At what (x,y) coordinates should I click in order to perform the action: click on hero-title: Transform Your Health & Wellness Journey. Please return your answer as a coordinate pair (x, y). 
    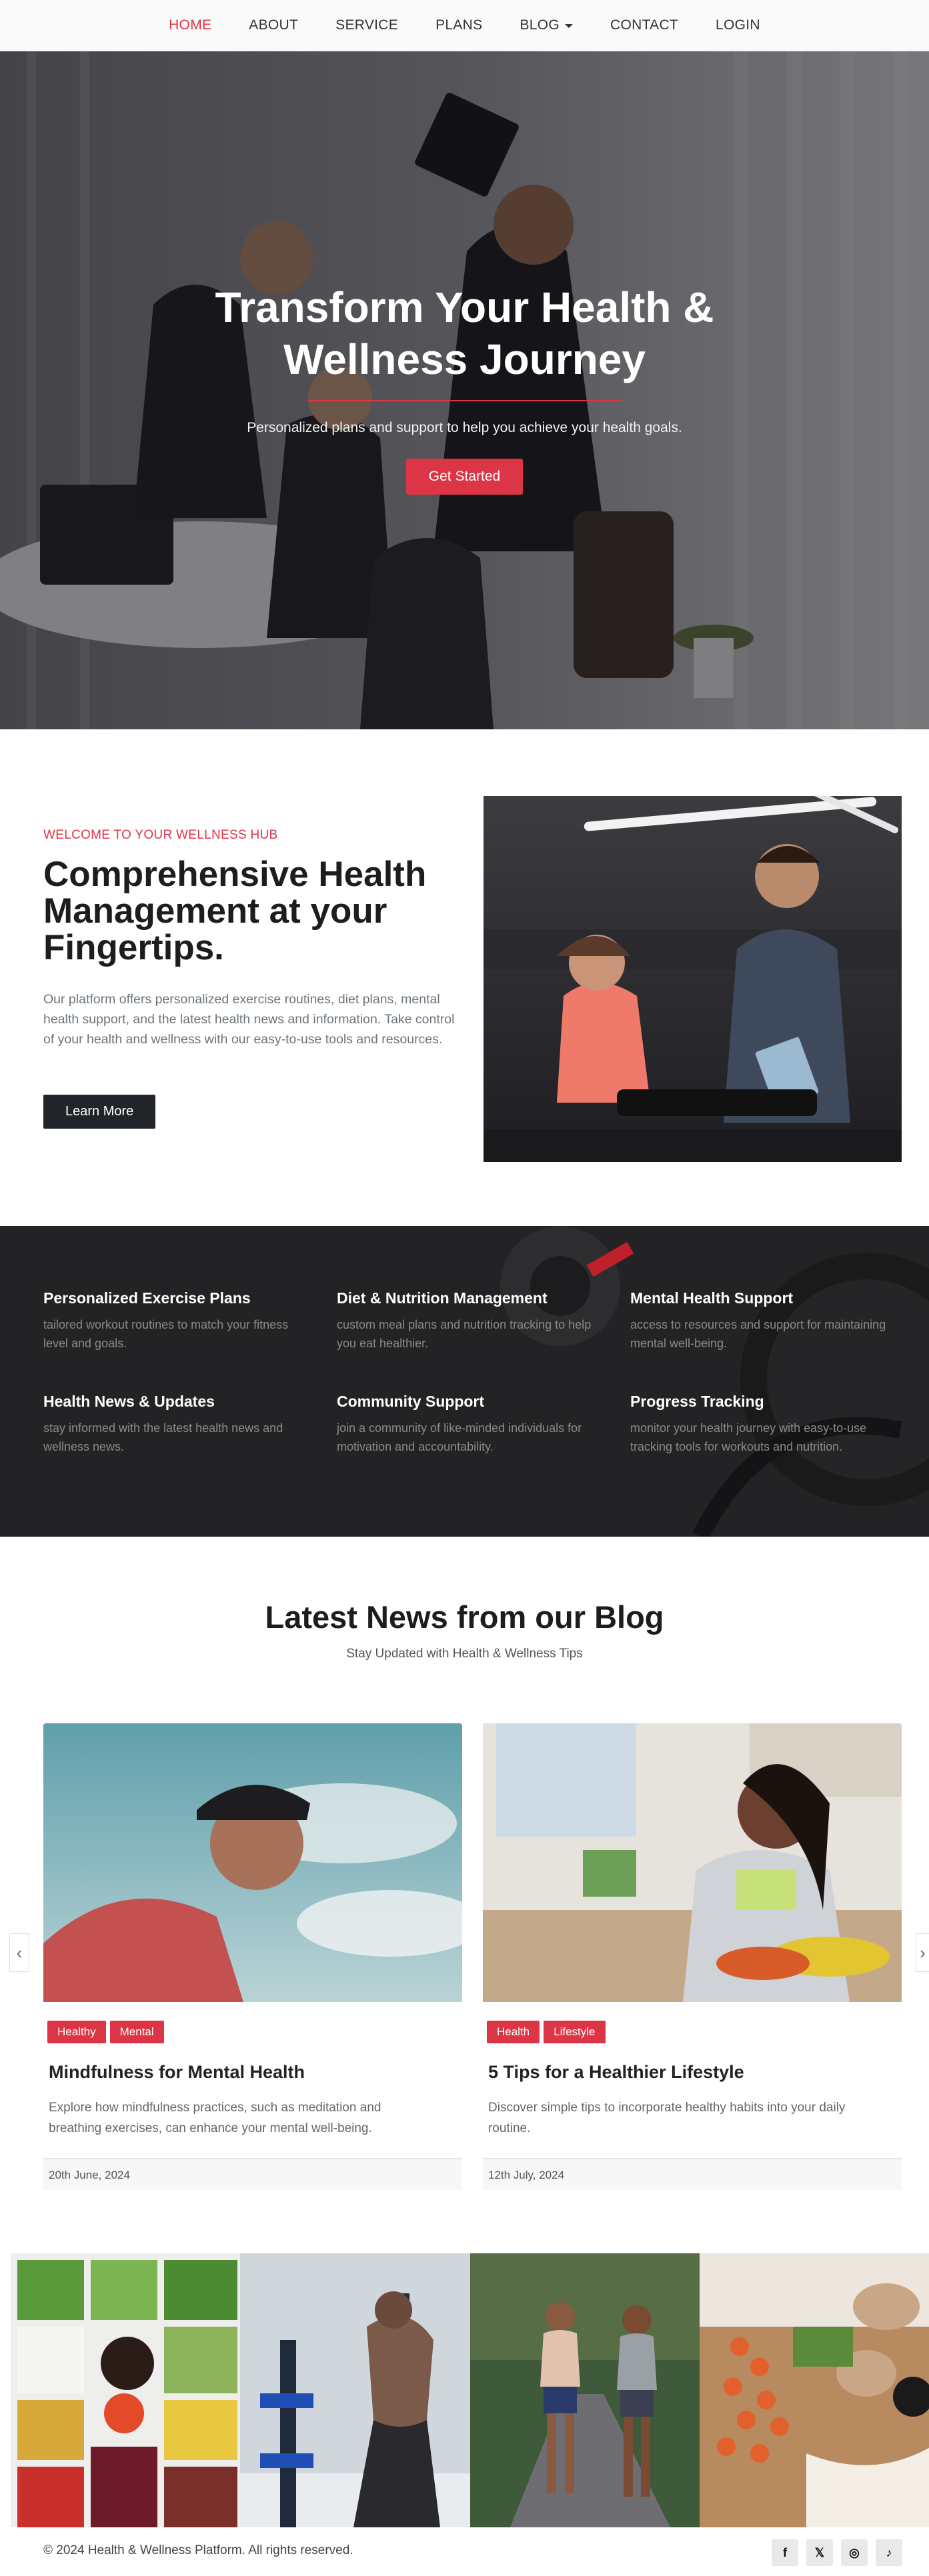
    Looking at the image, I should click on (465, 333).